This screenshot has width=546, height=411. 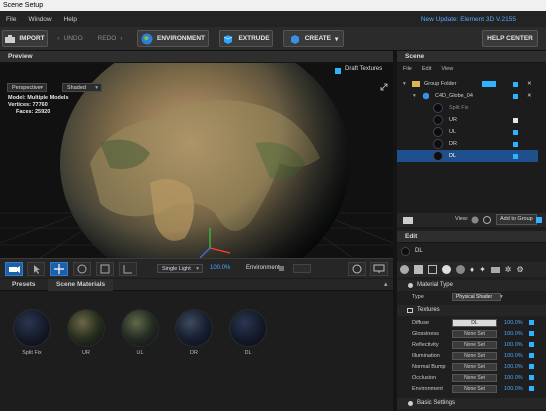 What do you see at coordinates (467, 156) in the screenshot?
I see `scene-item-material-selected: DL` at bounding box center [467, 156].